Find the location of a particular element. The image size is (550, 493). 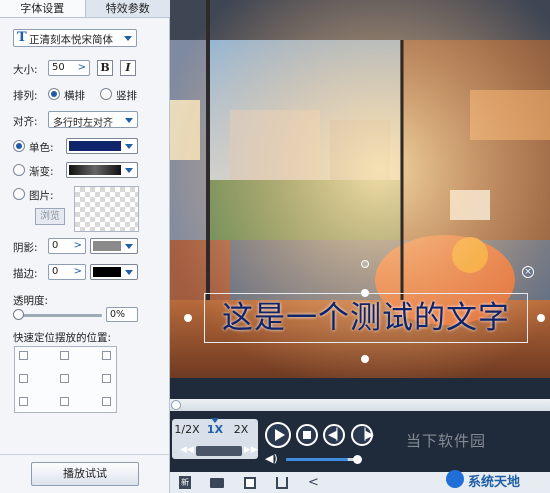

resize-handle-right is located at coordinates (541, 318).